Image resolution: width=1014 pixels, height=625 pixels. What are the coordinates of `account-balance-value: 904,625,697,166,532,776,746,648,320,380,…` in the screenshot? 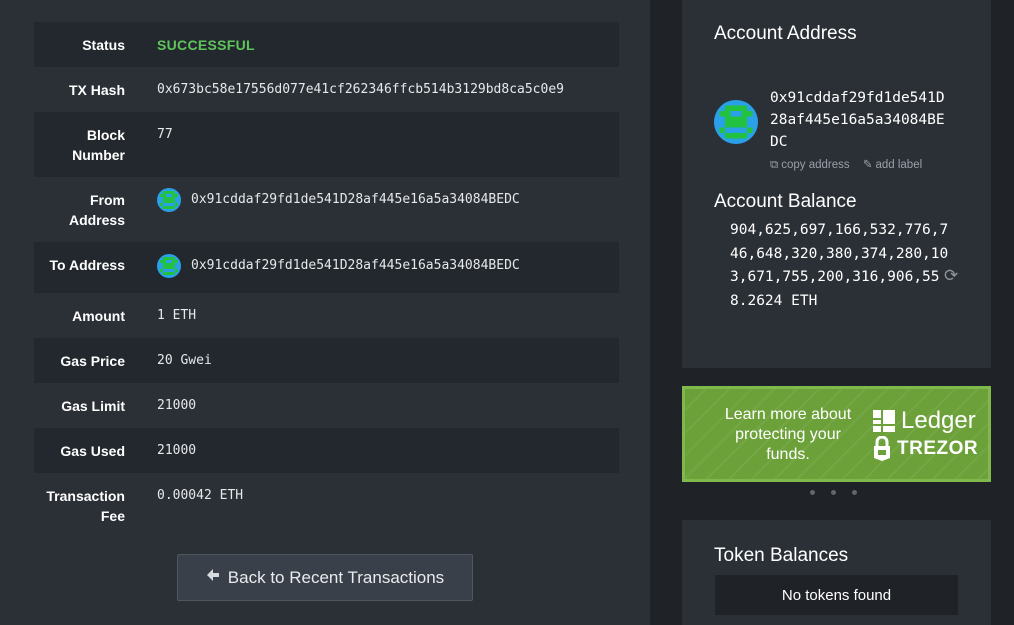 It's located at (839, 265).